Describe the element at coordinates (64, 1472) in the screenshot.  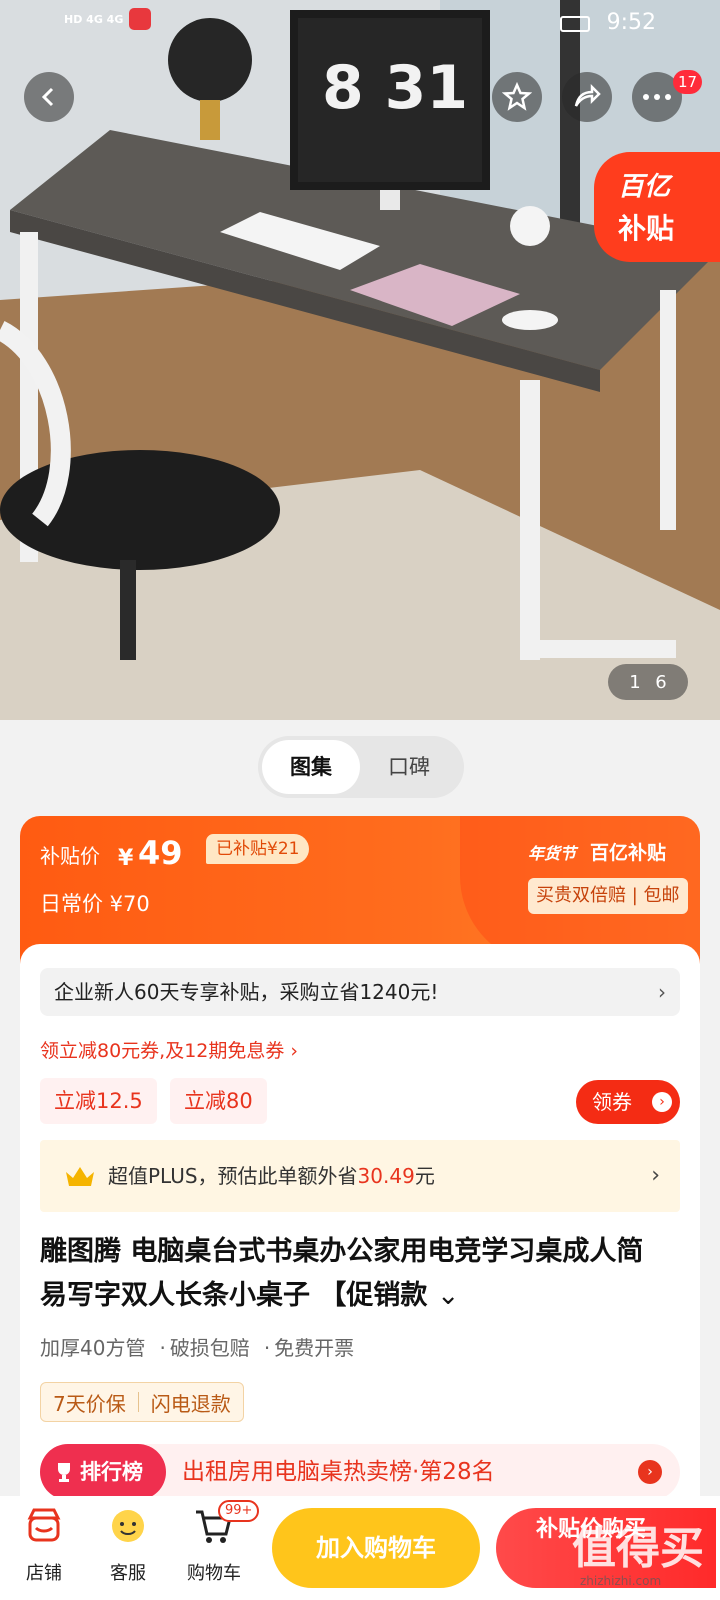
I see `trophy-icon` at that location.